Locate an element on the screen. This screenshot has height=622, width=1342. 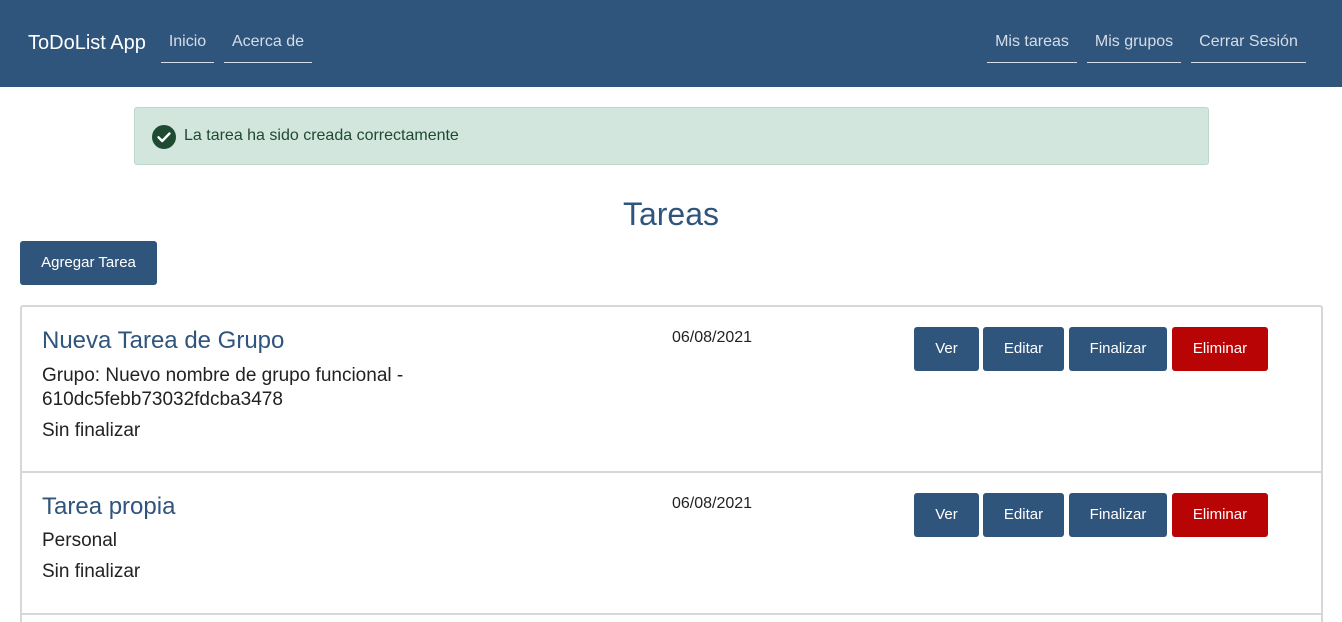
nav-link-mis-grupos: Mis grupos is located at coordinates (1134, 48).